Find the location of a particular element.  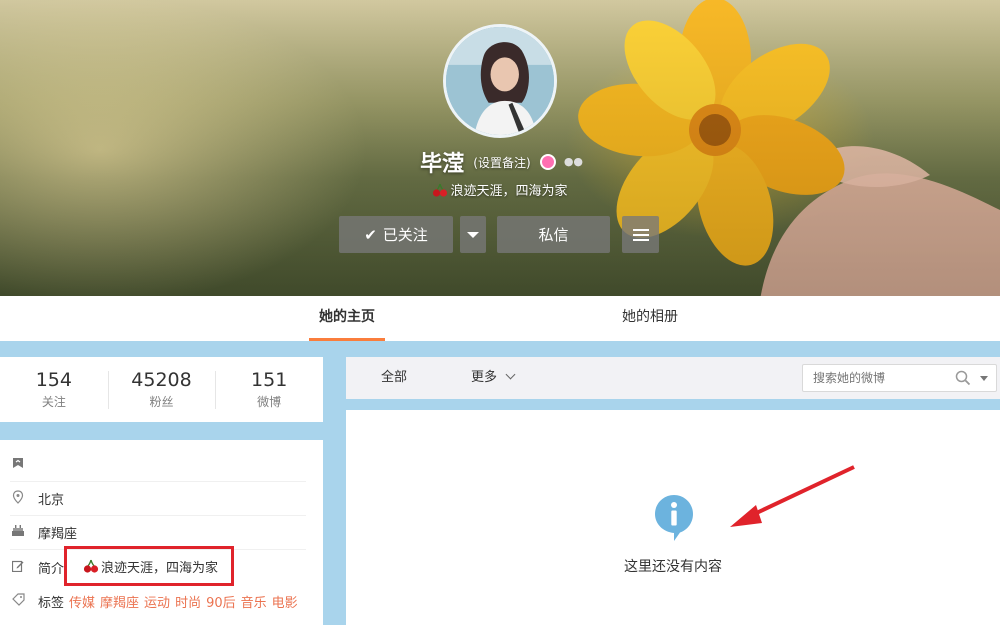

message-button: 私信 is located at coordinates (553, 234).